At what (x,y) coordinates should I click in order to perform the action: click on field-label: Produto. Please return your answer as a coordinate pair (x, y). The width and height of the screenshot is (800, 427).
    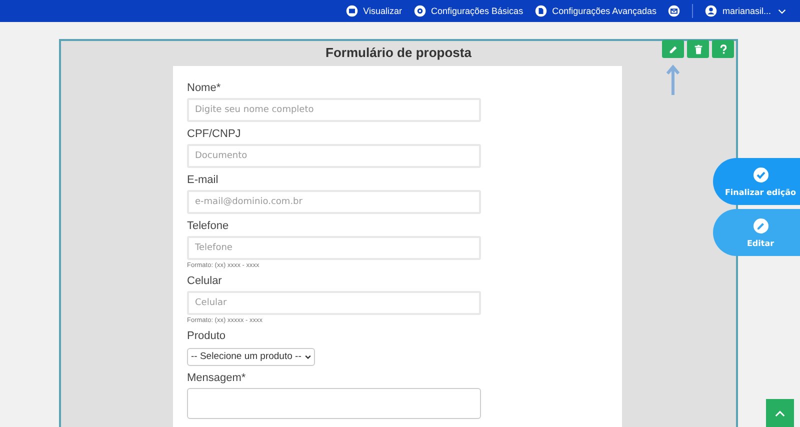
    Looking at the image, I should click on (207, 336).